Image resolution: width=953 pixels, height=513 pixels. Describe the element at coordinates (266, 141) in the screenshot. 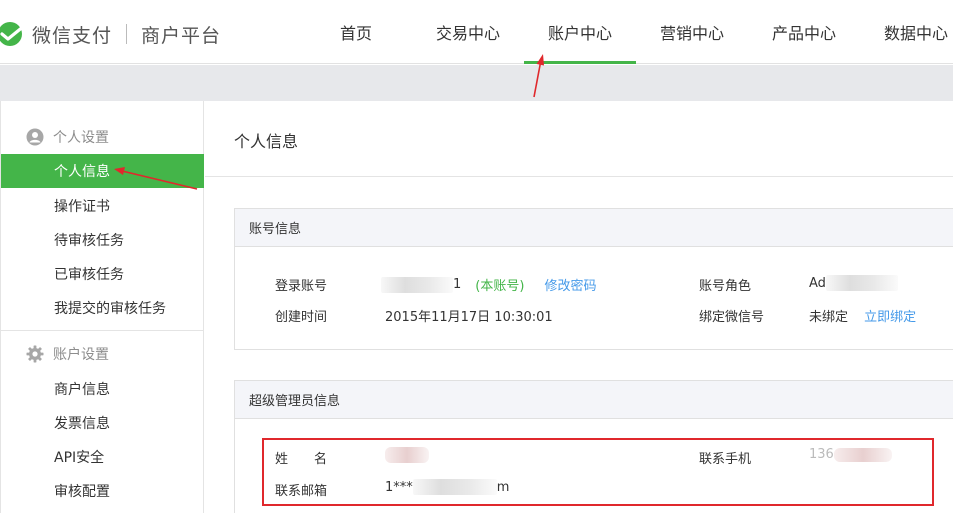

I see `page-title: 个人信息` at that location.